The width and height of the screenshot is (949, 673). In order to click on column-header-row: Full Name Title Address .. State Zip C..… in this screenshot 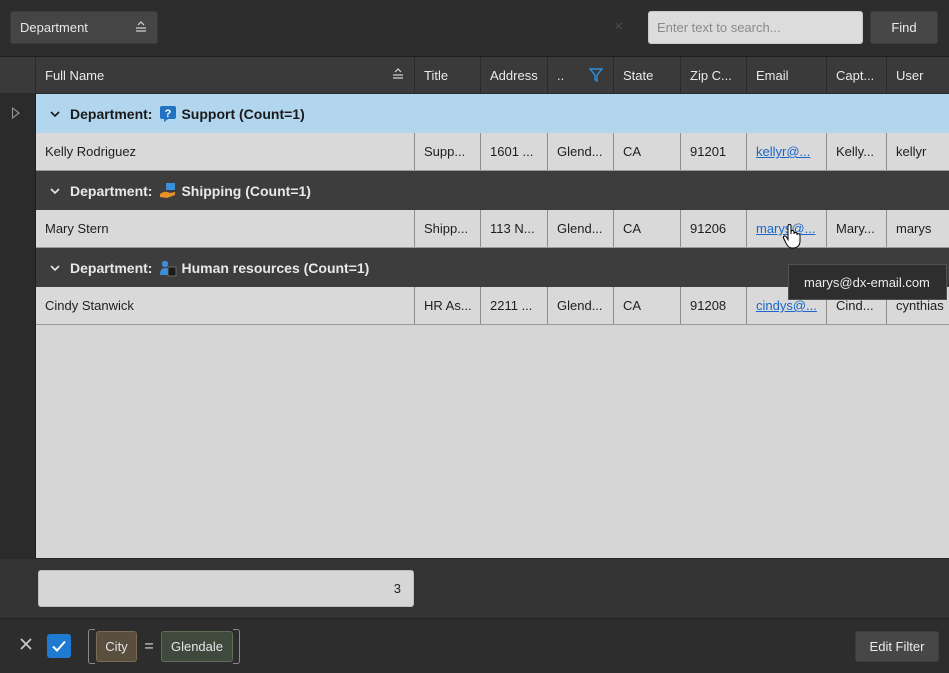, I will do `click(474, 75)`.